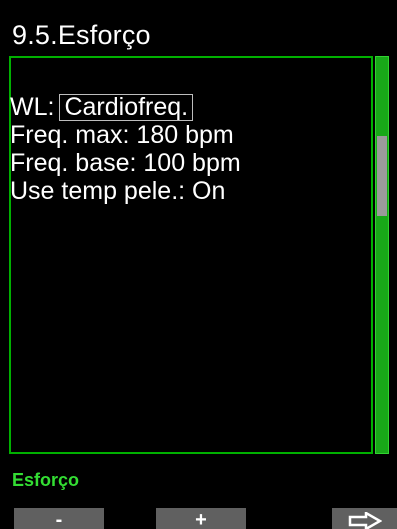  Describe the element at coordinates (382, 176) in the screenshot. I see `scrollbar-thumb` at that location.